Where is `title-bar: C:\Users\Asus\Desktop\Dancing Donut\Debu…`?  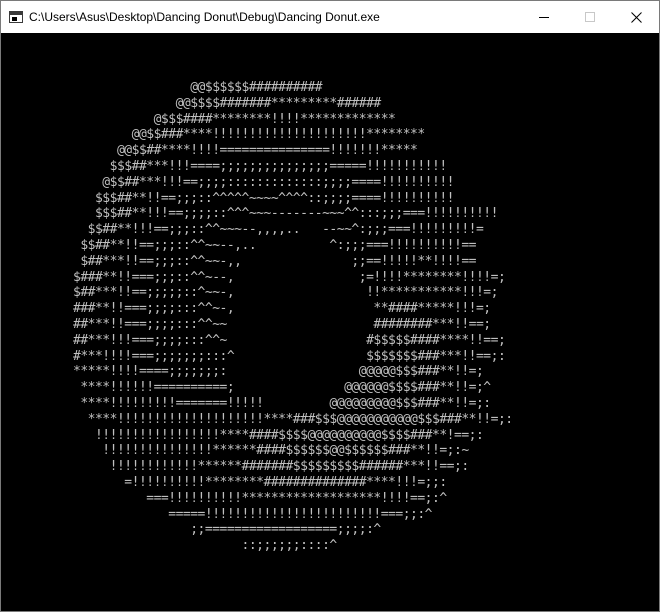 title-bar: C:\Users\Asus\Desktop\Dancing Donut\Debu… is located at coordinates (330, 17).